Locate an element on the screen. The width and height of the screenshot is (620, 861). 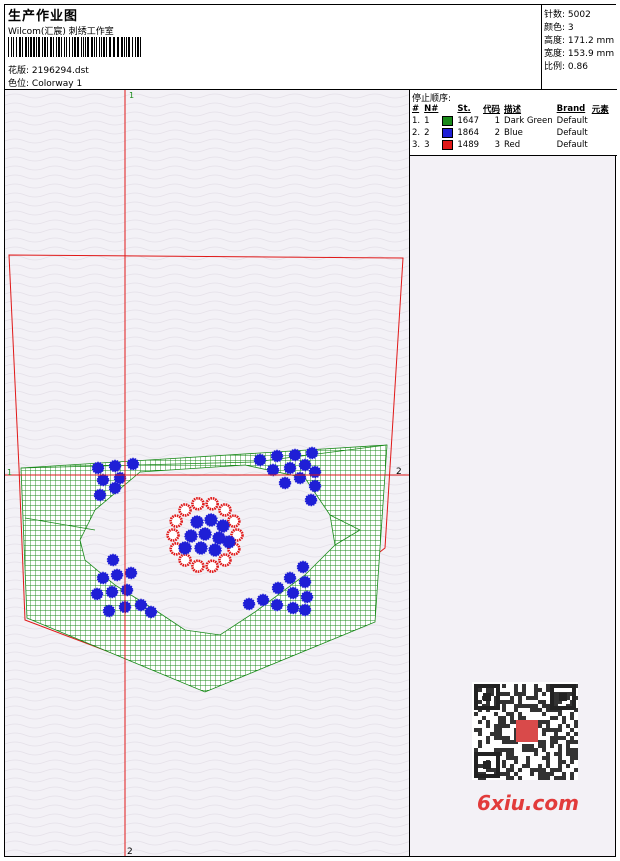
barcode-icon is located at coordinates (74, 47).